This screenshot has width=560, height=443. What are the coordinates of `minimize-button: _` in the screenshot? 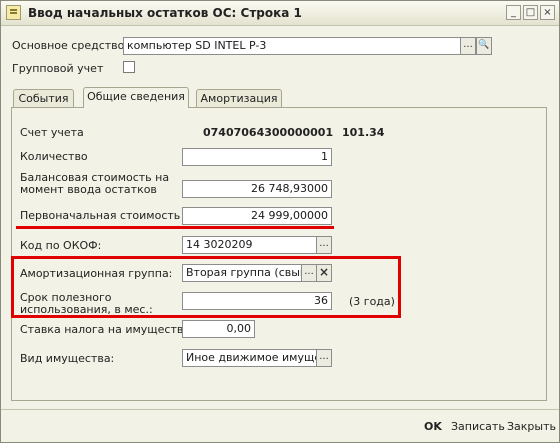 It's located at (513, 12).